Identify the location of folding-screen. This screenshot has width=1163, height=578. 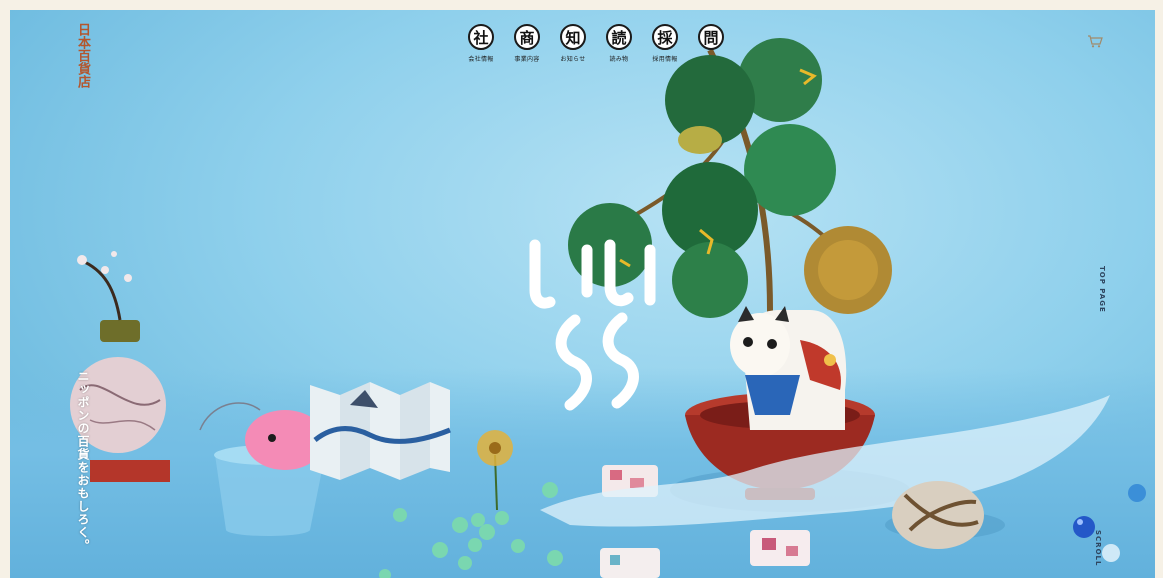
(380, 431).